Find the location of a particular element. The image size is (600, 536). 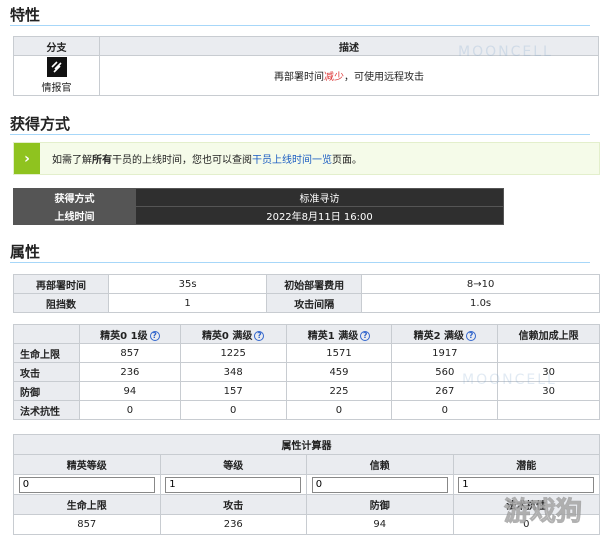

stats-header-label: 精英2 满级 is located at coordinates (439, 336).